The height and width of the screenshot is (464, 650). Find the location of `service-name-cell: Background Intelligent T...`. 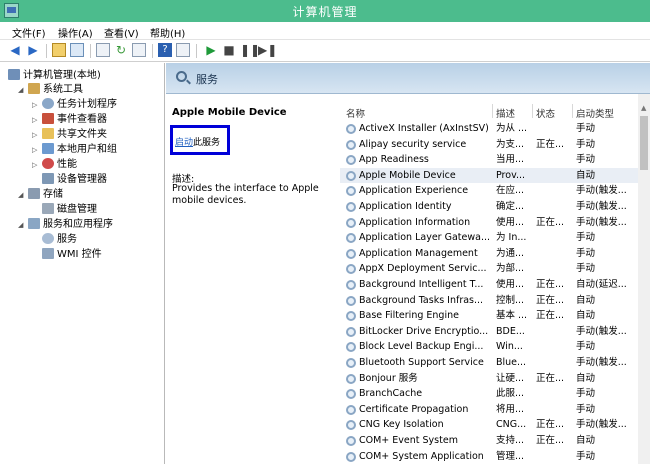

service-name-cell: Background Intelligent T... is located at coordinates (421, 284).